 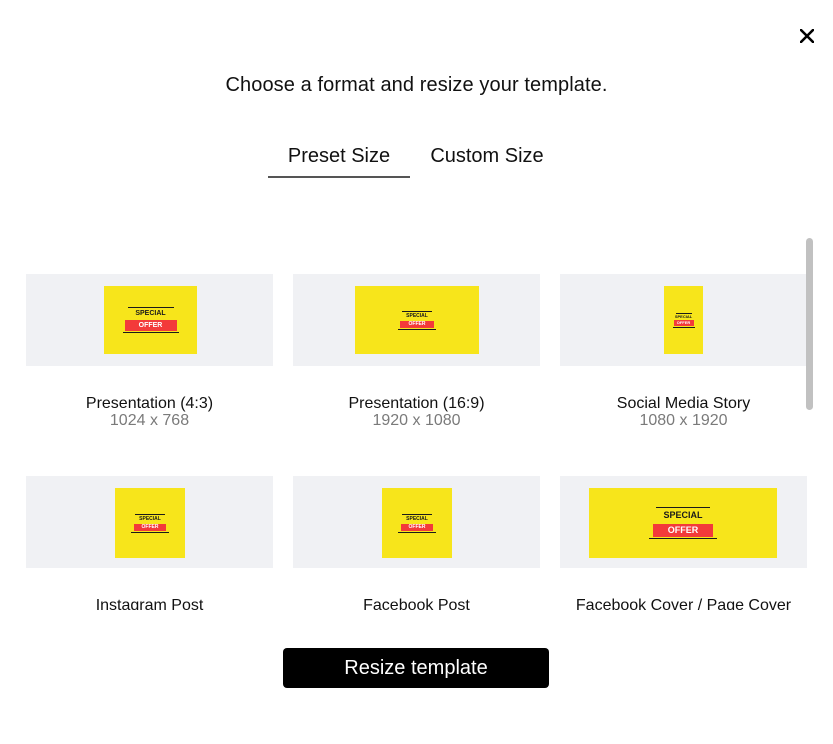 I want to click on preset-title: Facebook Post, so click(x=416, y=603).